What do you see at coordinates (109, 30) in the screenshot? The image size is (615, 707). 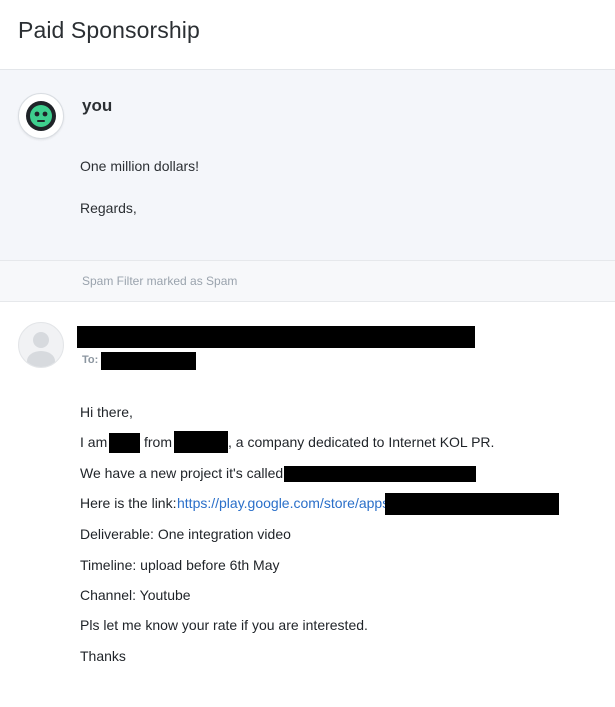 I see `thread-subject: Paid Sponsorship` at bounding box center [109, 30].